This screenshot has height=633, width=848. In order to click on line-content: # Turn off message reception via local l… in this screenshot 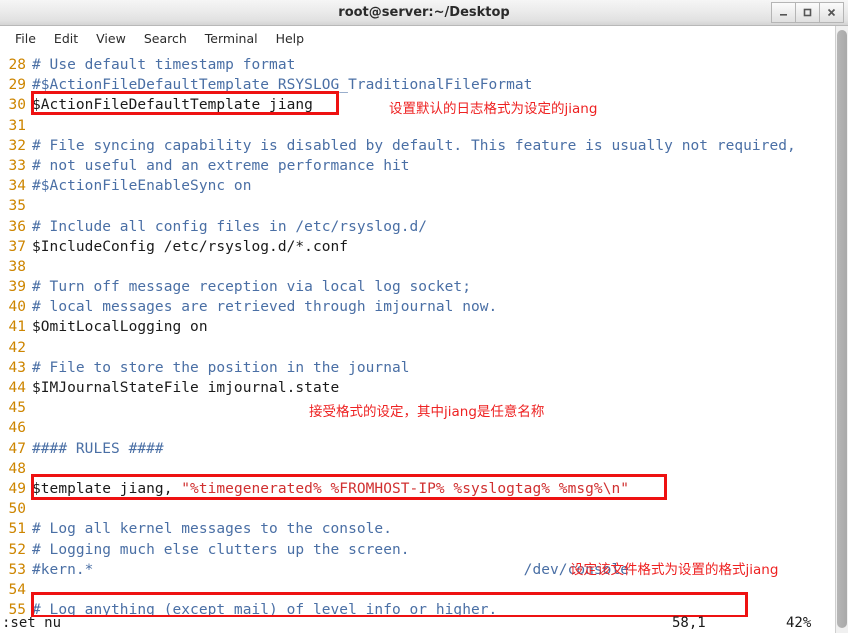, I will do `click(251, 287)`.